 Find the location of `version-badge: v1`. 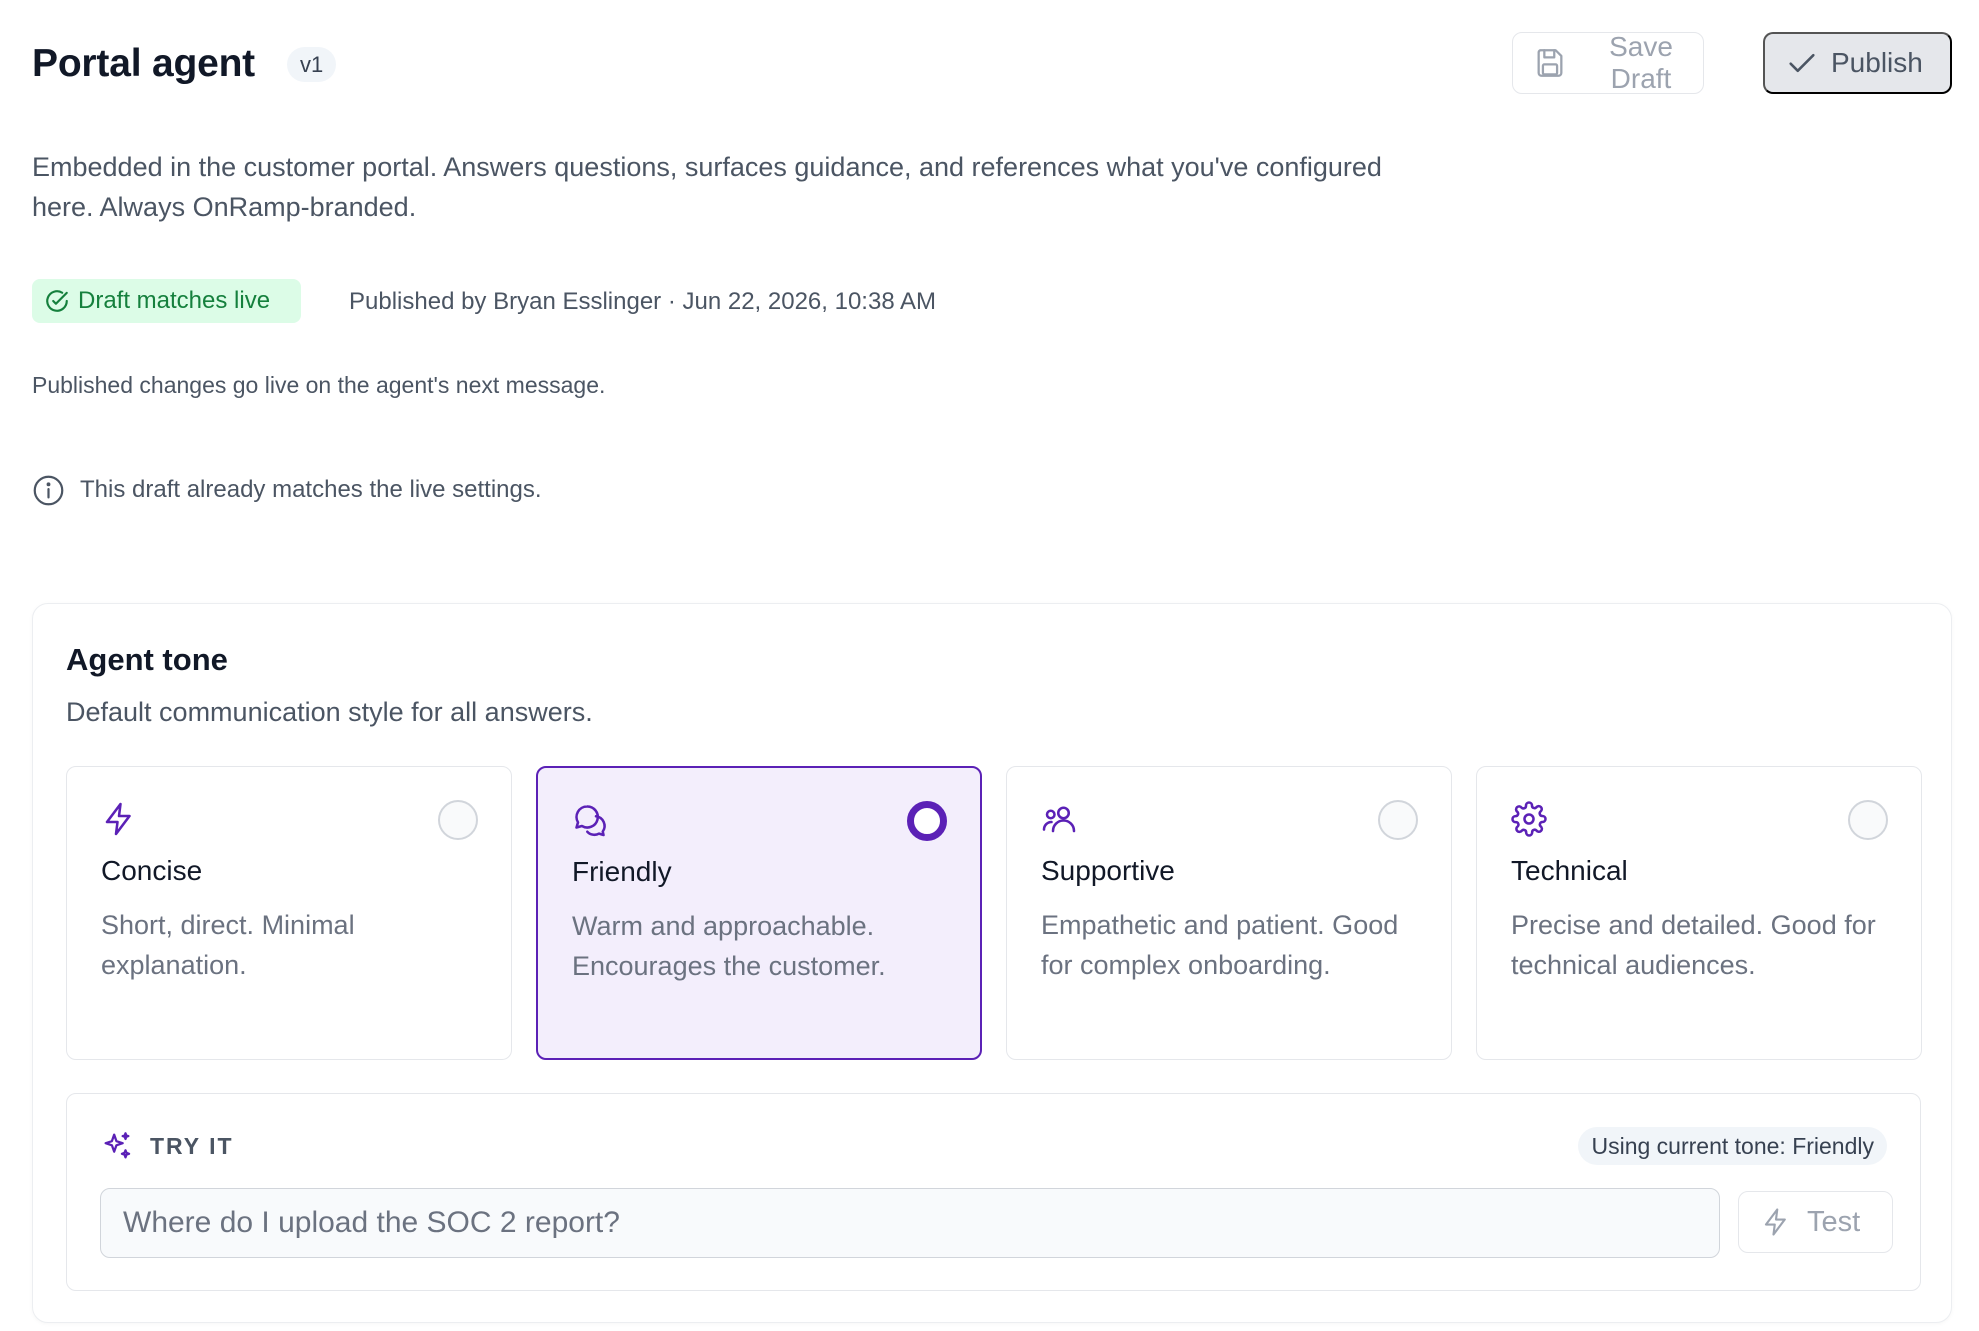

version-badge: v1 is located at coordinates (312, 64).